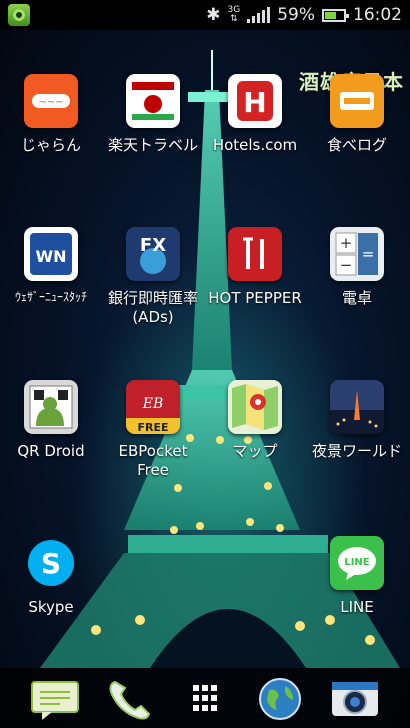 The width and height of the screenshot is (410, 728). I want to click on svg-text: S, so click(51, 563).